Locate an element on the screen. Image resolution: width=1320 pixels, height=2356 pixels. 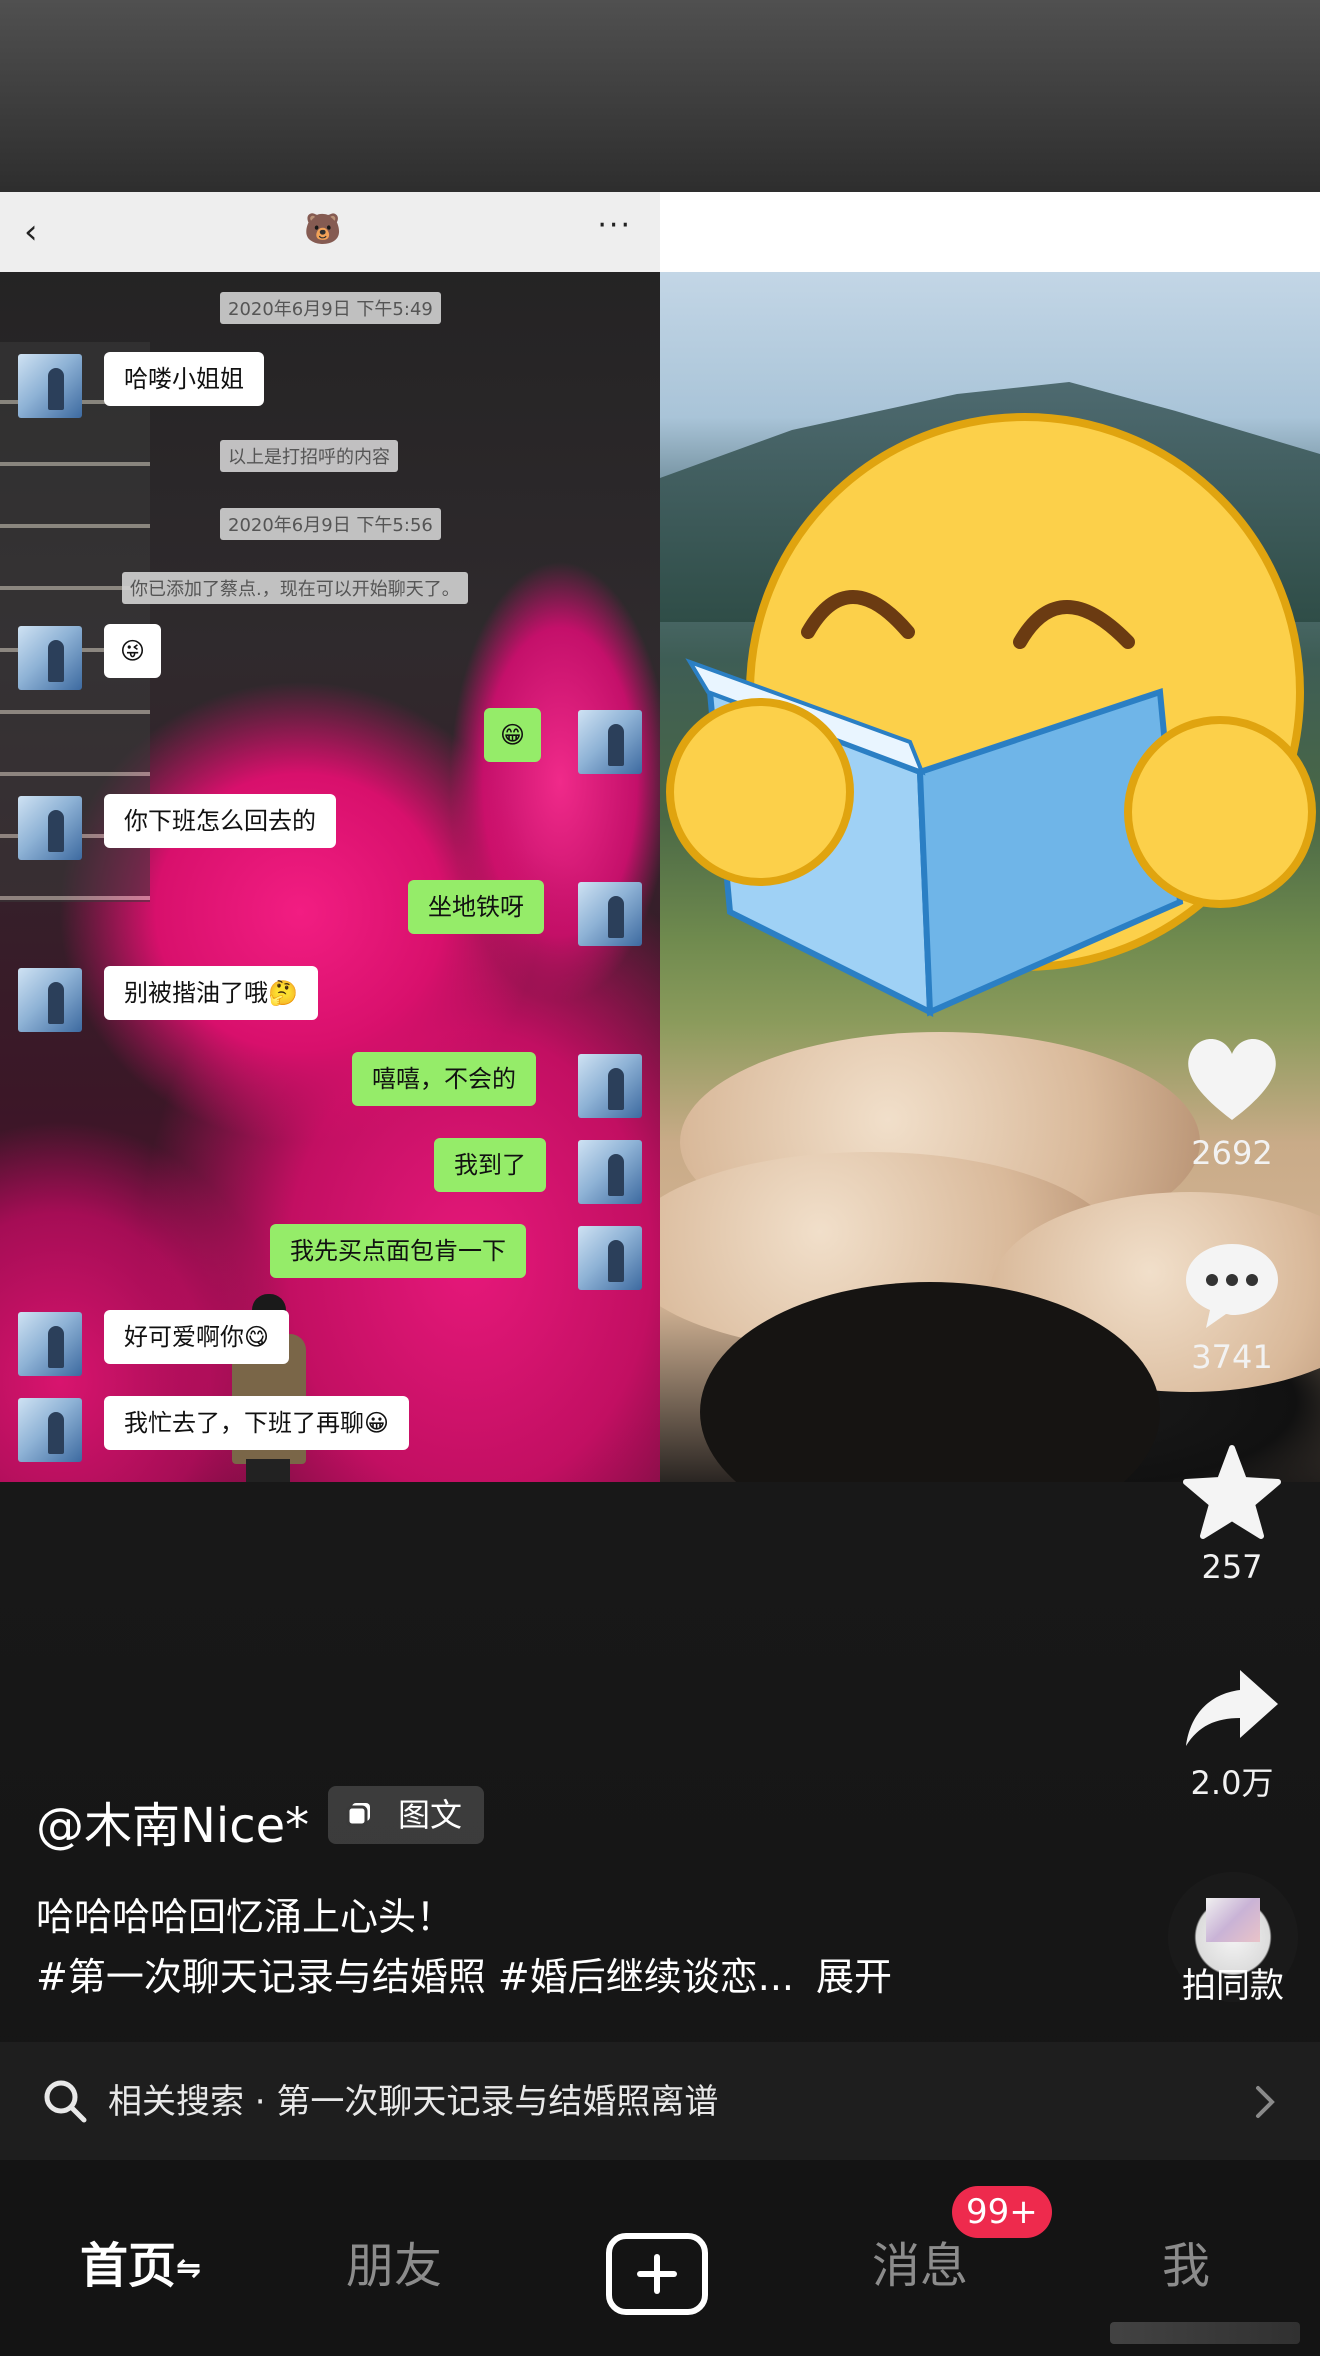
system-note: 以上是打招呼的内容 is located at coordinates (309, 456).